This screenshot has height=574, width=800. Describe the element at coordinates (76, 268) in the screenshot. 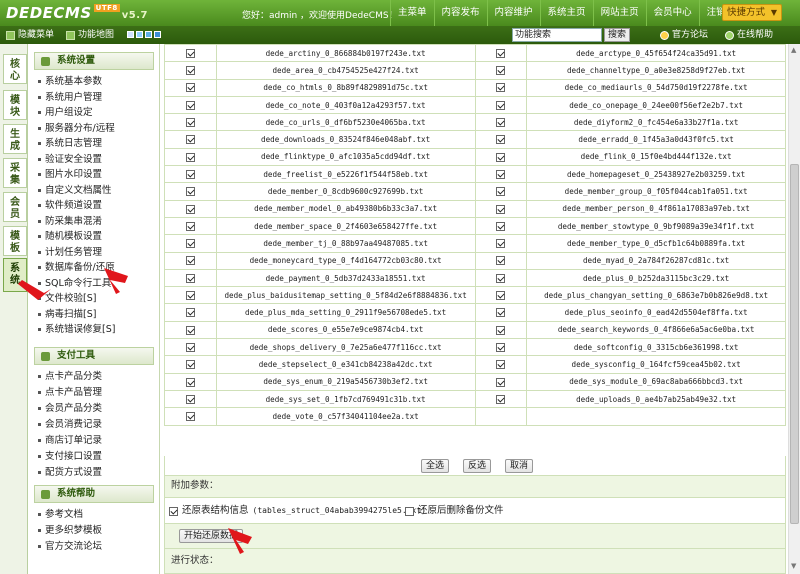

I see `menu-item-db-backup-restore: 数据库备份/还原` at that location.